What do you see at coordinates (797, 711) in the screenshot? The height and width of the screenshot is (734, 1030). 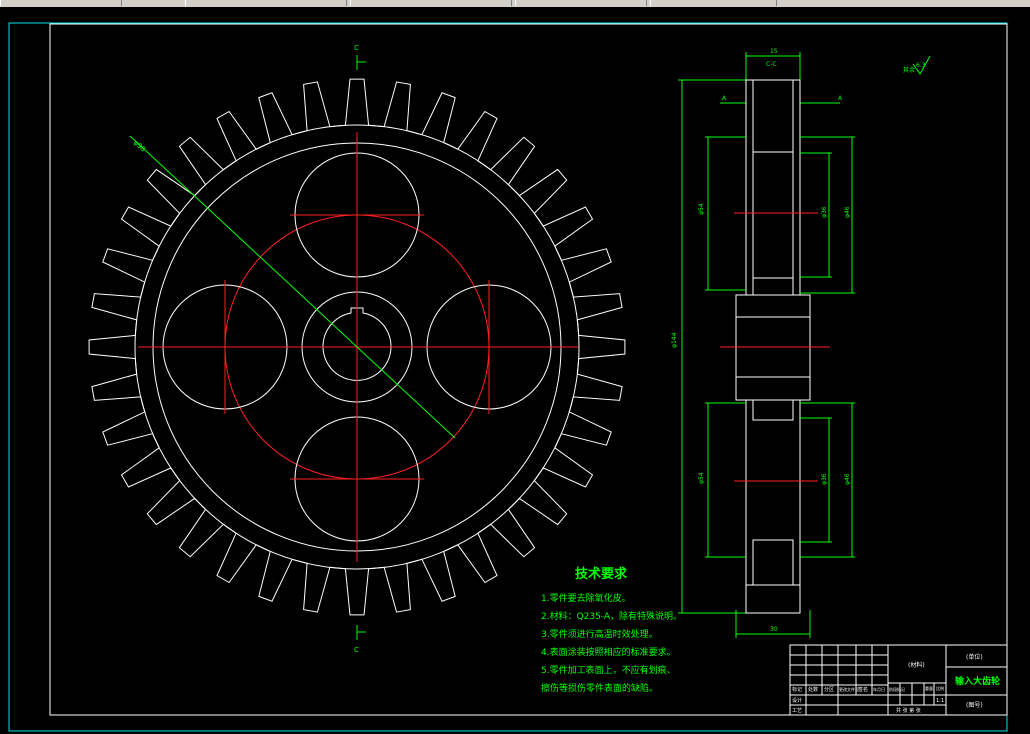 I see `process-label: 工艺` at bounding box center [797, 711].